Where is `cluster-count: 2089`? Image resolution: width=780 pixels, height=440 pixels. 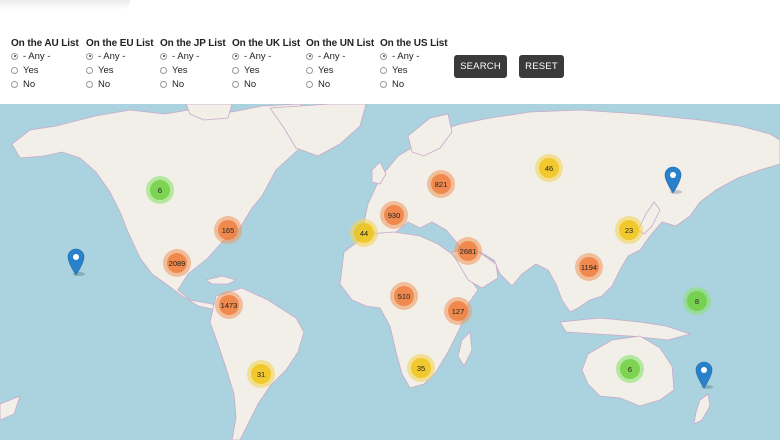 cluster-count: 2089 is located at coordinates (177, 263).